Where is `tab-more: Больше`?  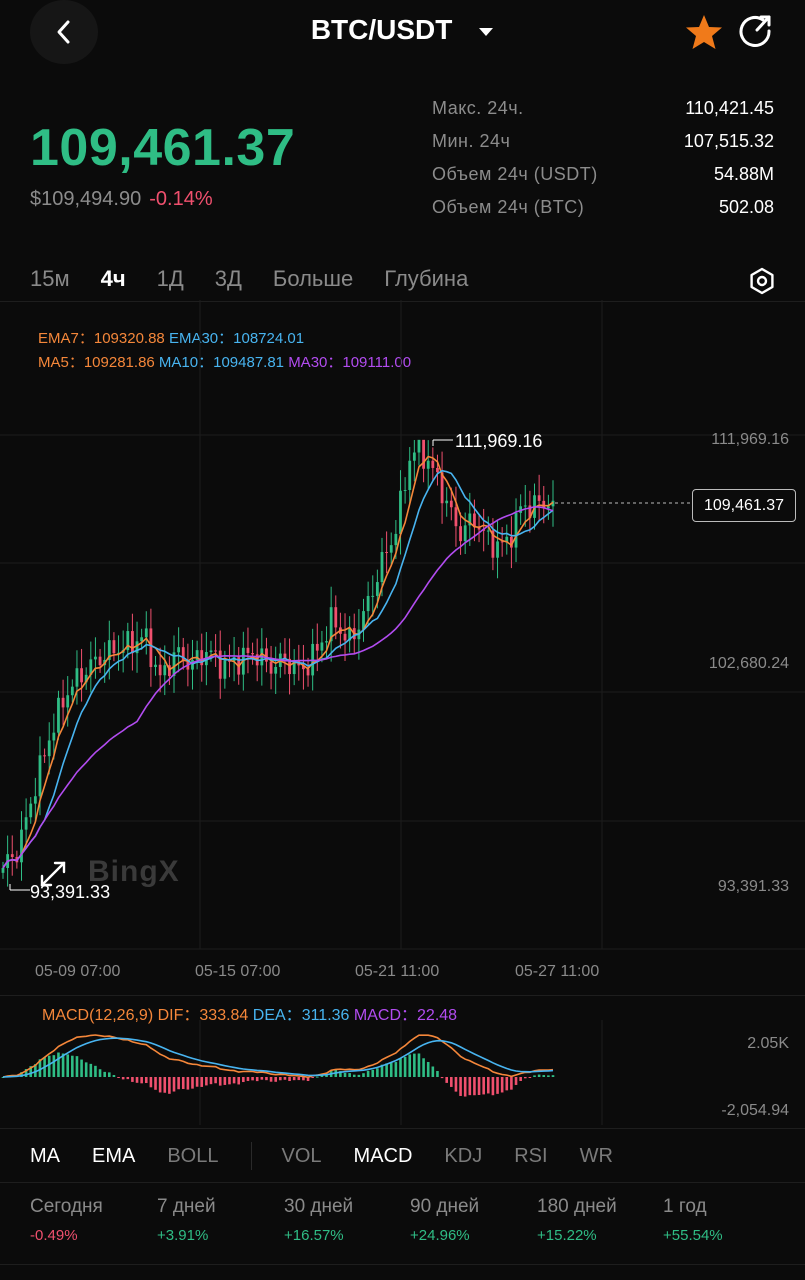 tab-more: Больше is located at coordinates (313, 279).